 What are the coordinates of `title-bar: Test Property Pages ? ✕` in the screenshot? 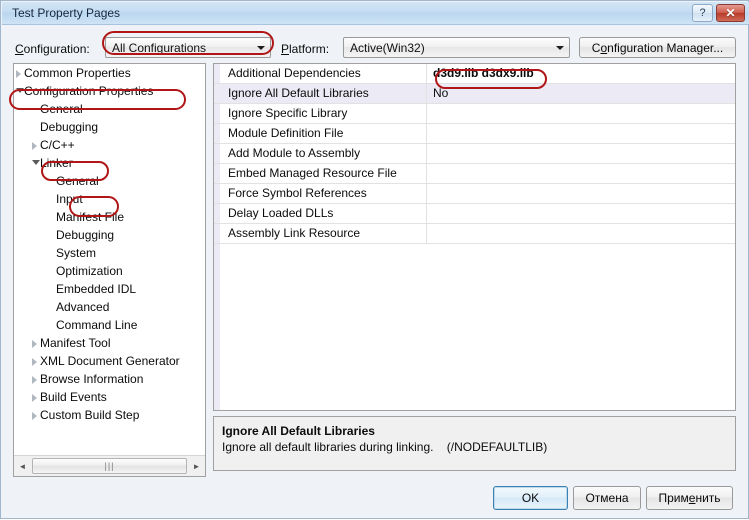 It's located at (375, 13).